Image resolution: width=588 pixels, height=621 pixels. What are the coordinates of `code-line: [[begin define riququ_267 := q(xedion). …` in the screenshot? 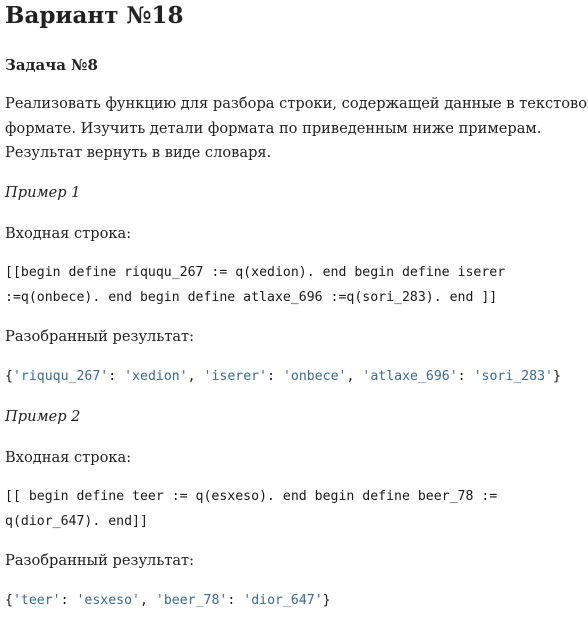 It's located at (255, 272).